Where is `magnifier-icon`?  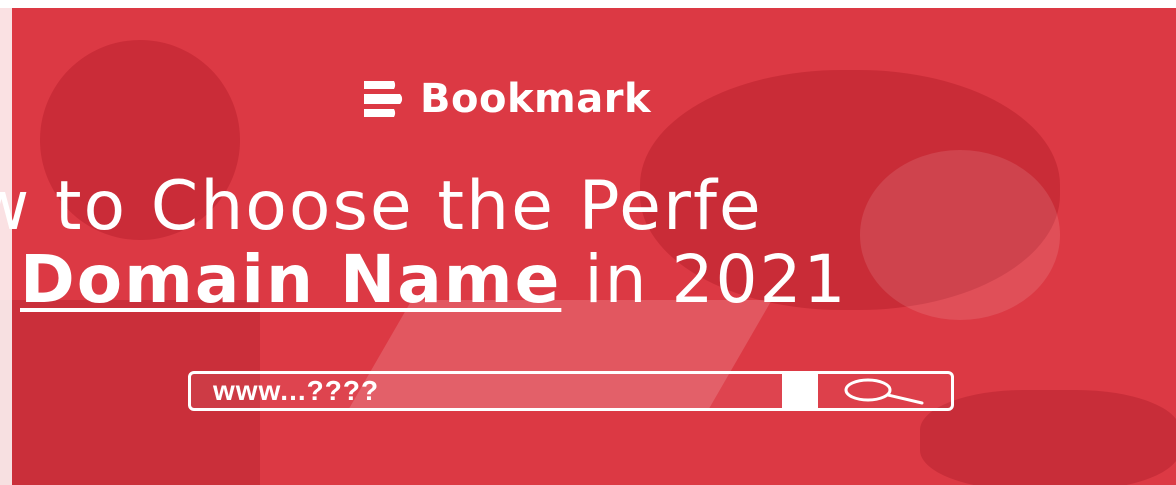 magnifier-icon is located at coordinates (883, 391).